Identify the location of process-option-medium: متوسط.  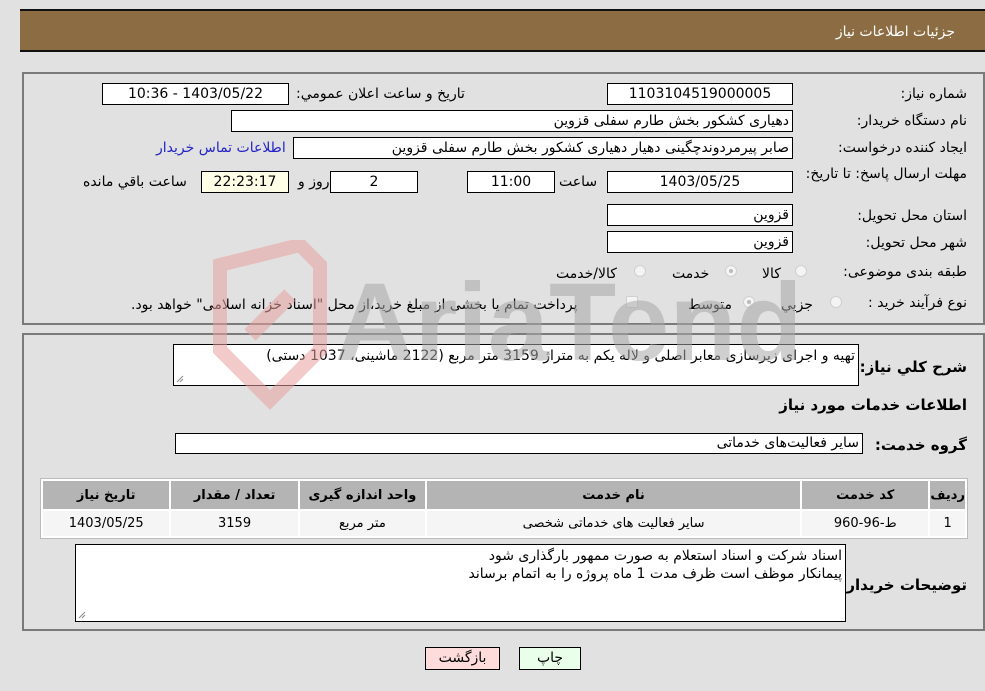
(710, 305).